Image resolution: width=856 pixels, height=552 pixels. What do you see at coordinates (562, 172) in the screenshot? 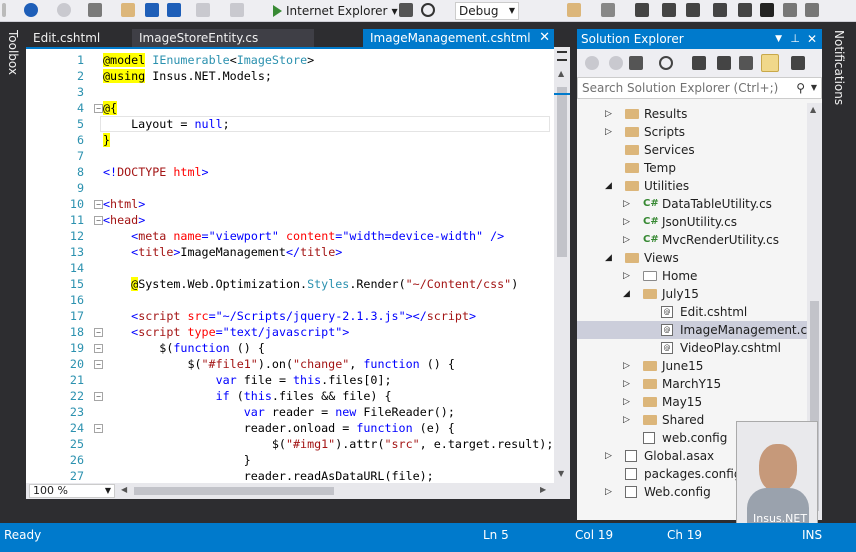
I see `scroll-thumb` at bounding box center [562, 172].